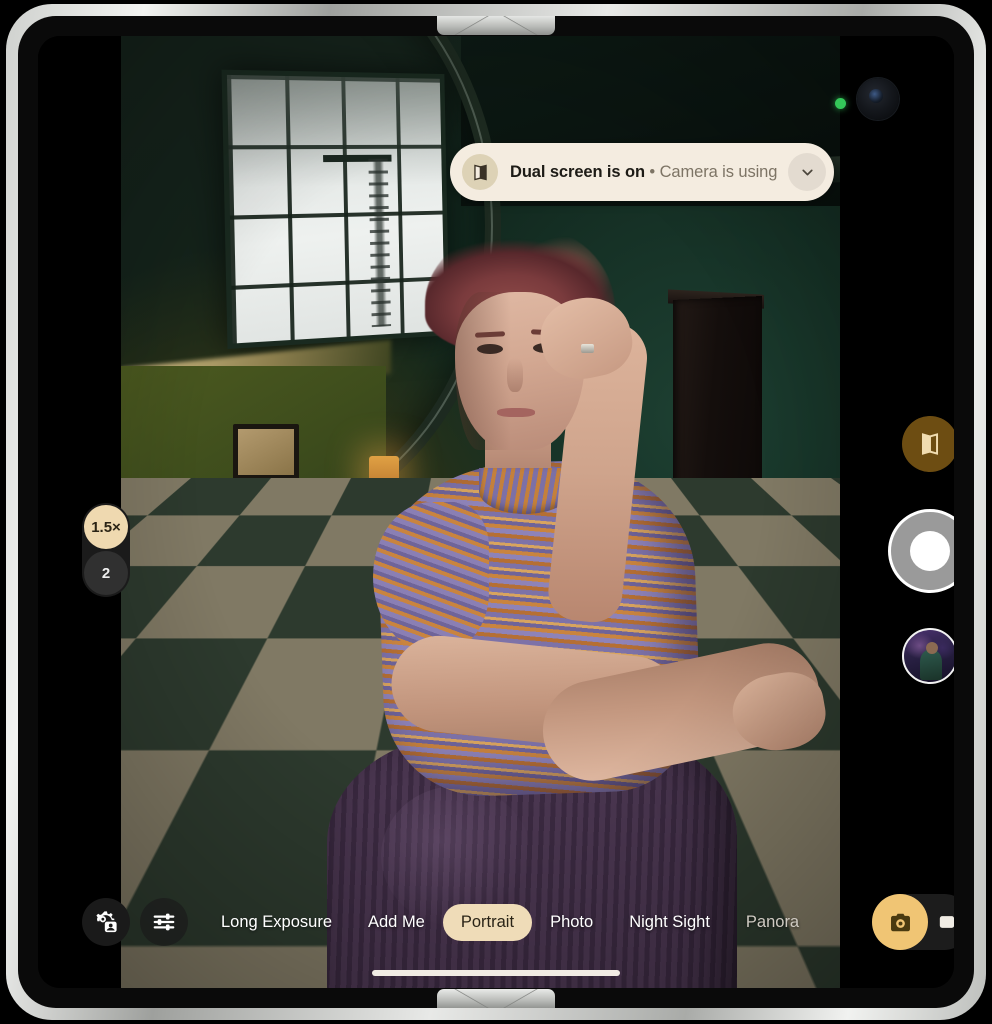  Describe the element at coordinates (487, 922) in the screenshot. I see `mode-portrait: Portrait` at that location.